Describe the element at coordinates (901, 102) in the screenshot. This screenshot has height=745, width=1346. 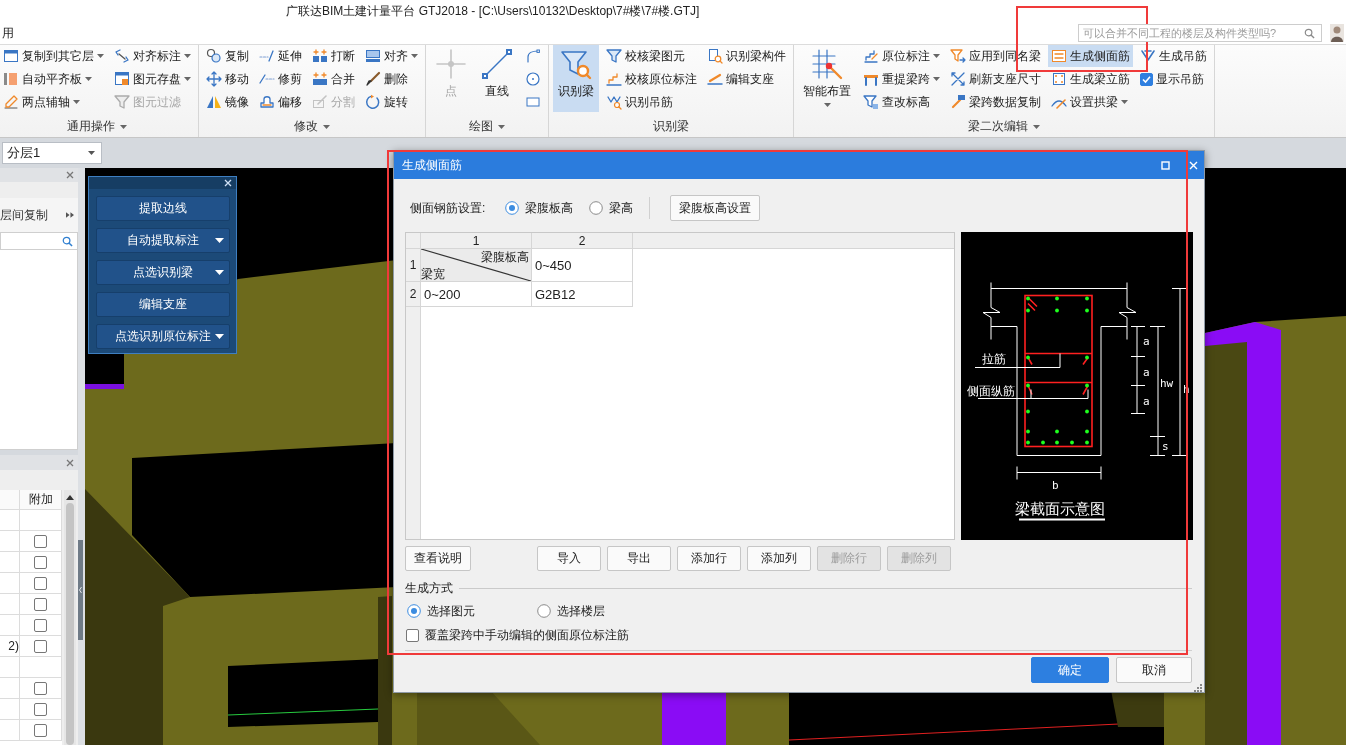
I see `tool-button: 查改标高` at that location.